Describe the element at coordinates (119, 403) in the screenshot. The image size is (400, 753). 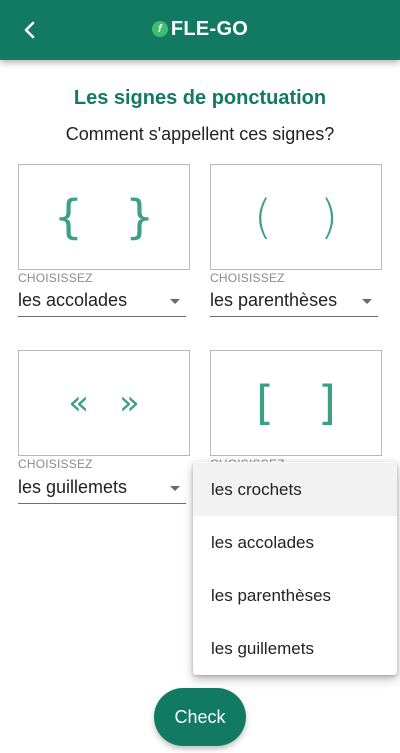
I see `guillemets-symbol: «»` at that location.